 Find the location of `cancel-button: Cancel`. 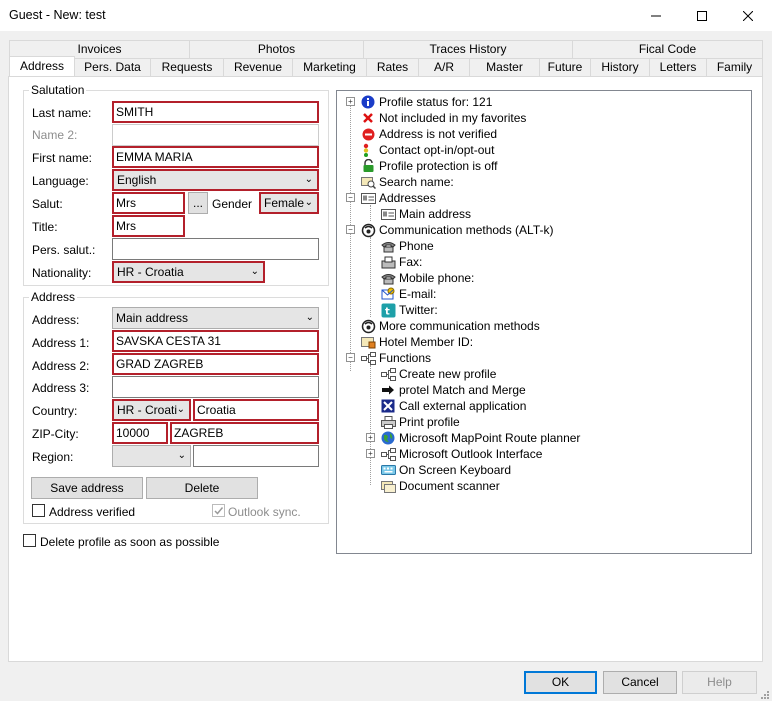

cancel-button: Cancel is located at coordinates (640, 682).